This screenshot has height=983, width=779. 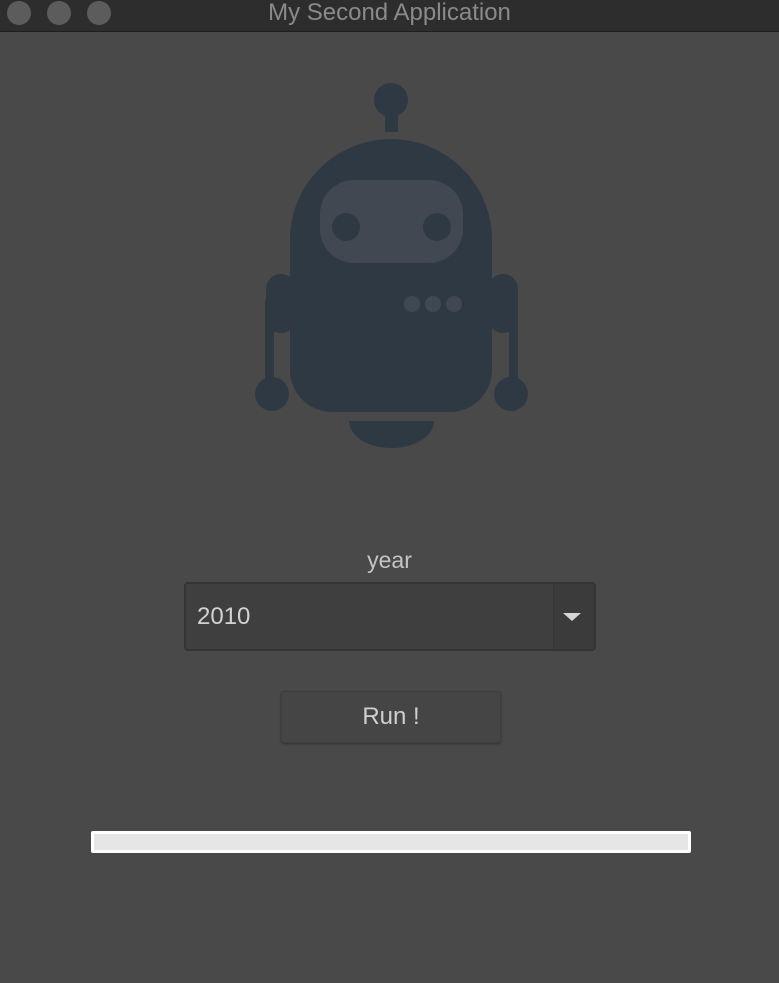 I want to click on year-label: year, so click(x=389, y=560).